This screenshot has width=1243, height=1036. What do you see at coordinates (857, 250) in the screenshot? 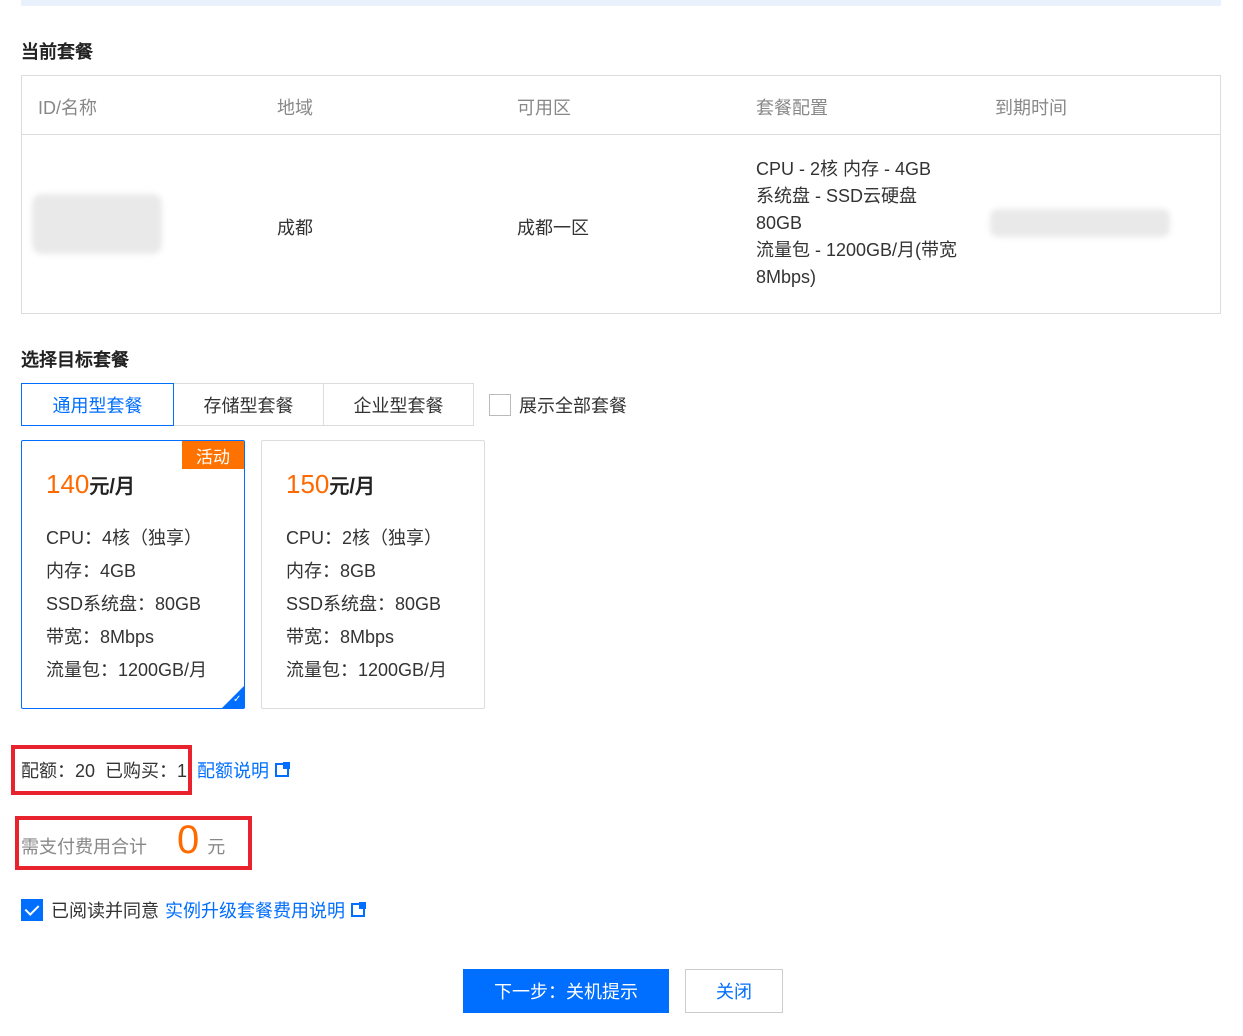
I see `spec-line: 流量包 - 1200GB/月(带宽` at bounding box center [857, 250].